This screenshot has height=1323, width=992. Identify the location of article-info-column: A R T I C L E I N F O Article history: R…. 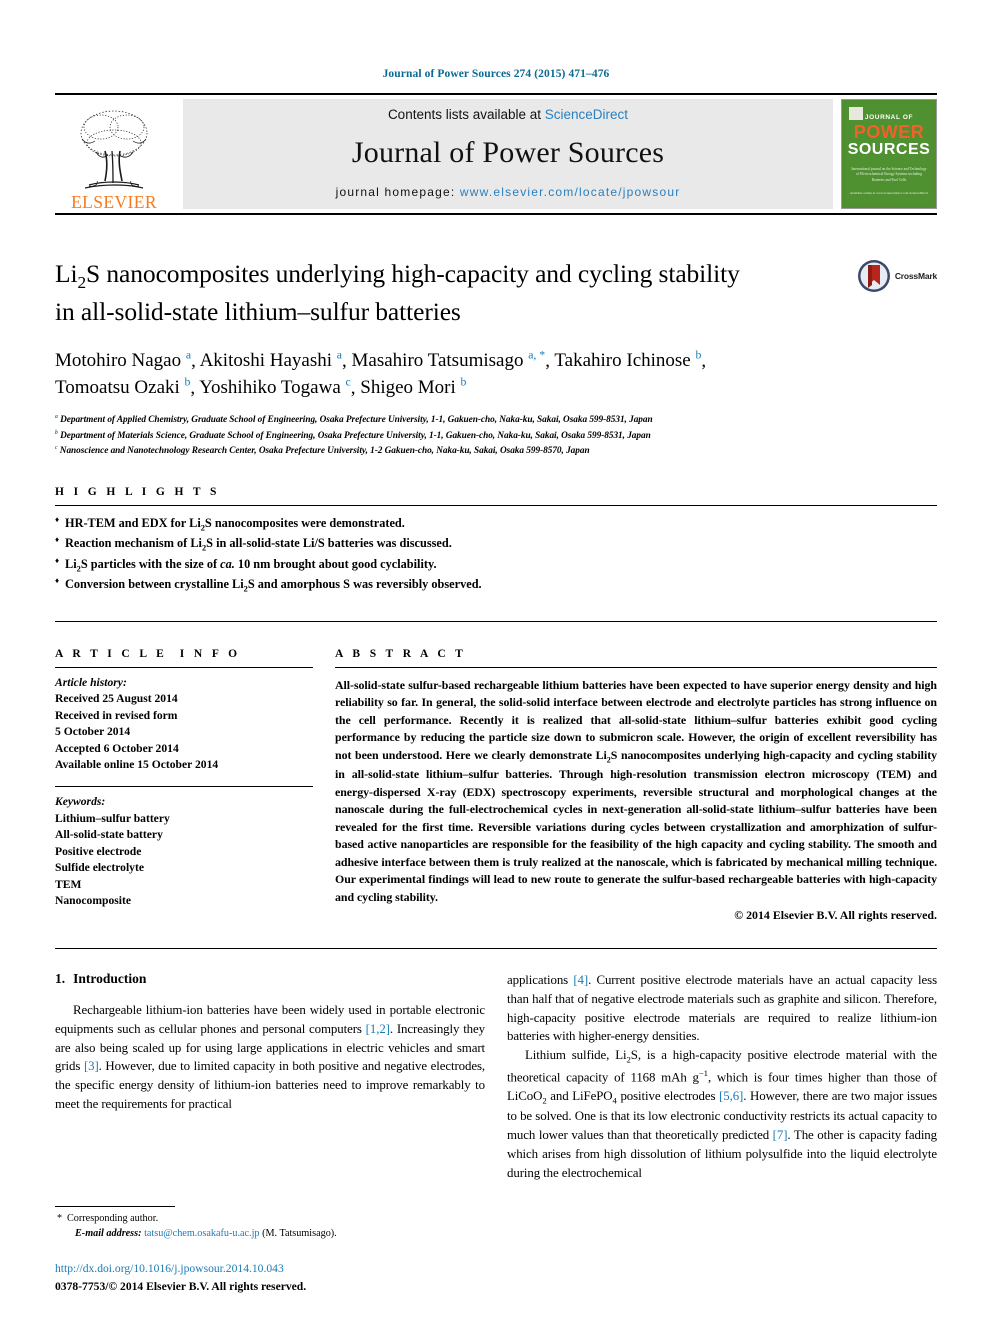
(184, 785).